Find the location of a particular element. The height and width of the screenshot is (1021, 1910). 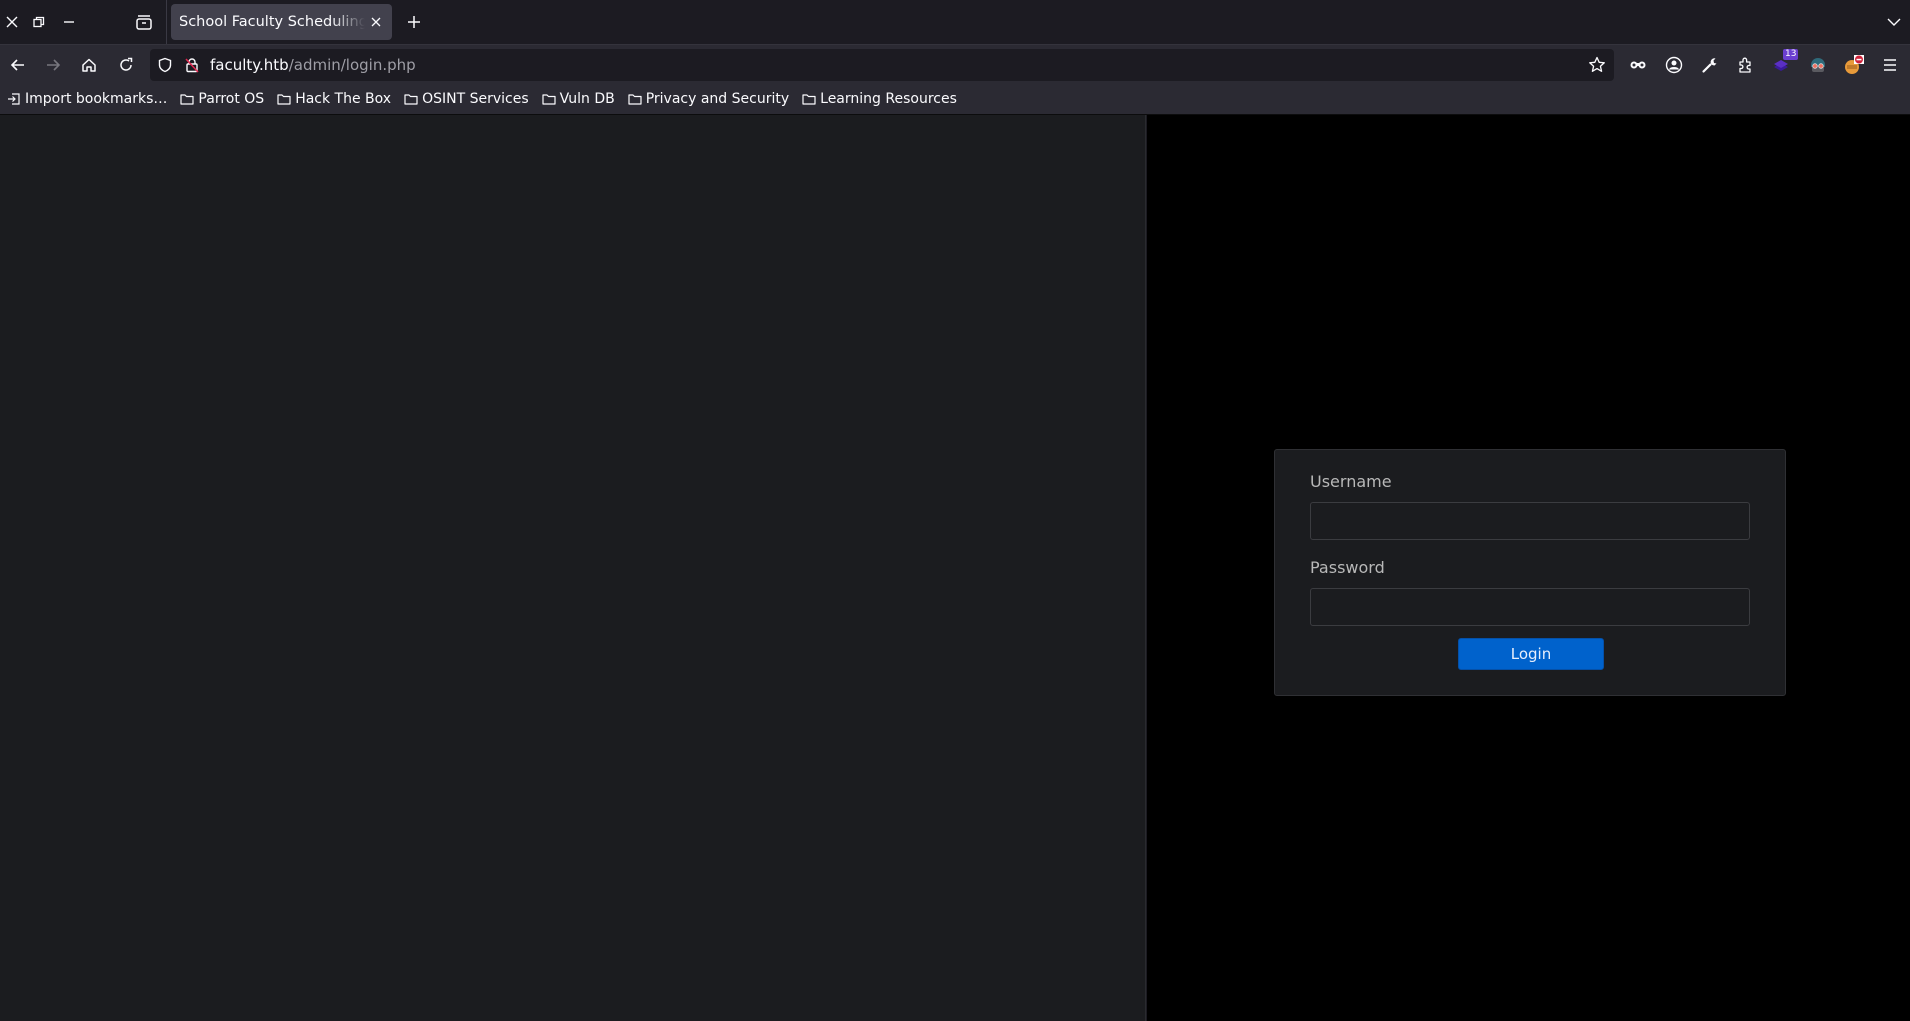

bookmark-folder-privacy-and-security: Privacy and Security is located at coordinates (708, 99).